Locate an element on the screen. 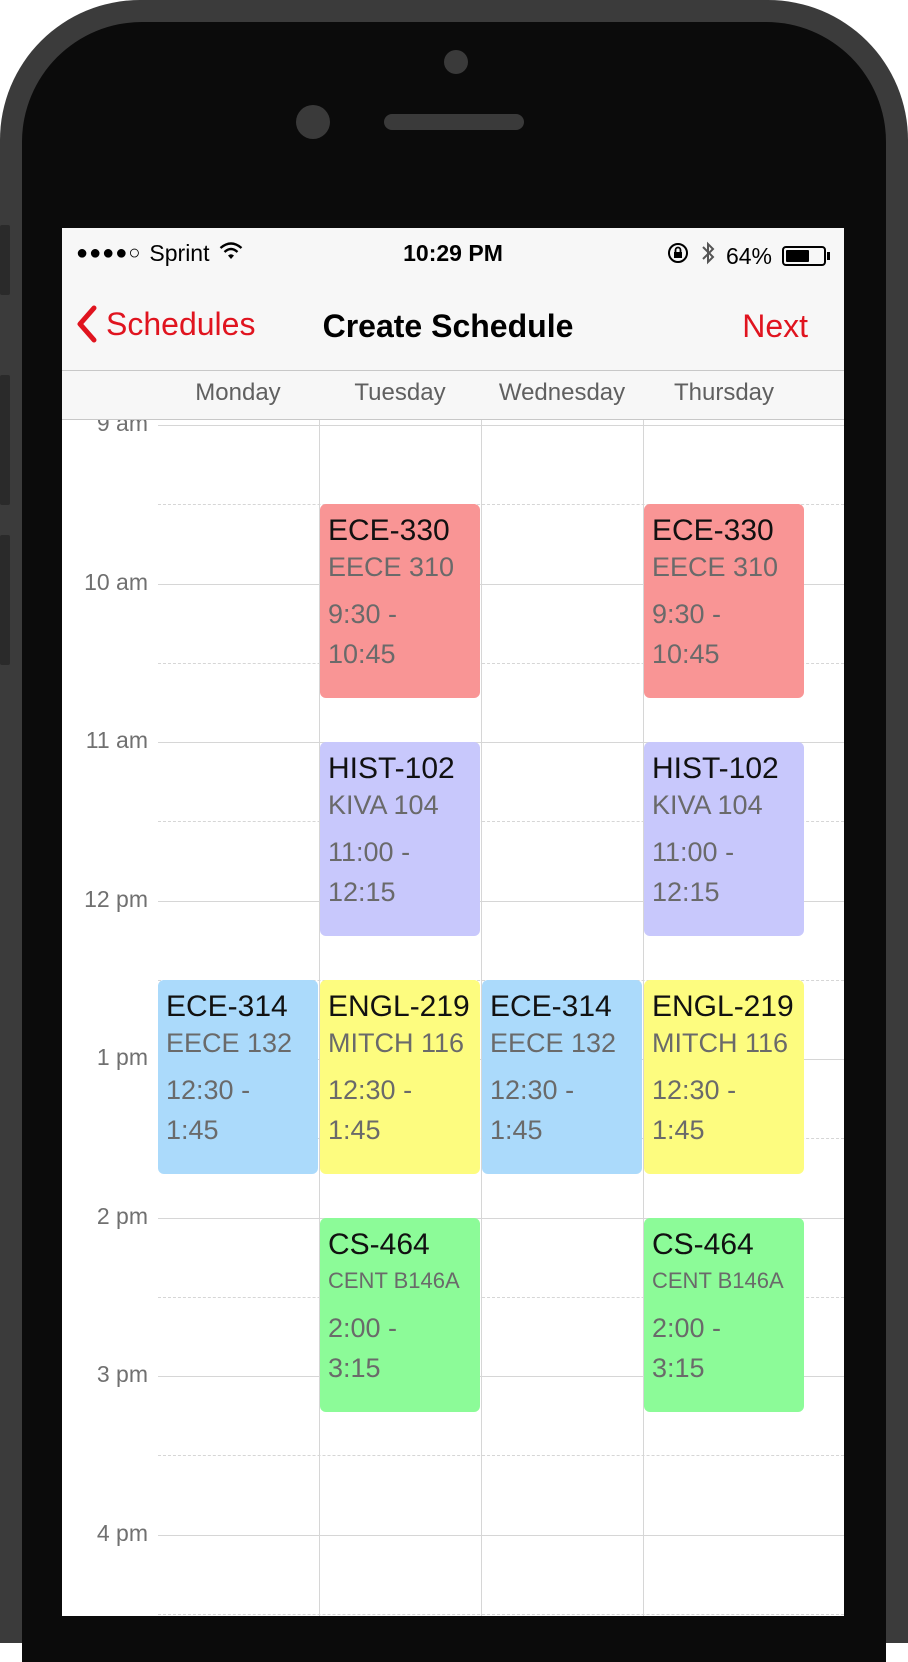 The image size is (908, 1662). next-button: Next is located at coordinates (775, 326).